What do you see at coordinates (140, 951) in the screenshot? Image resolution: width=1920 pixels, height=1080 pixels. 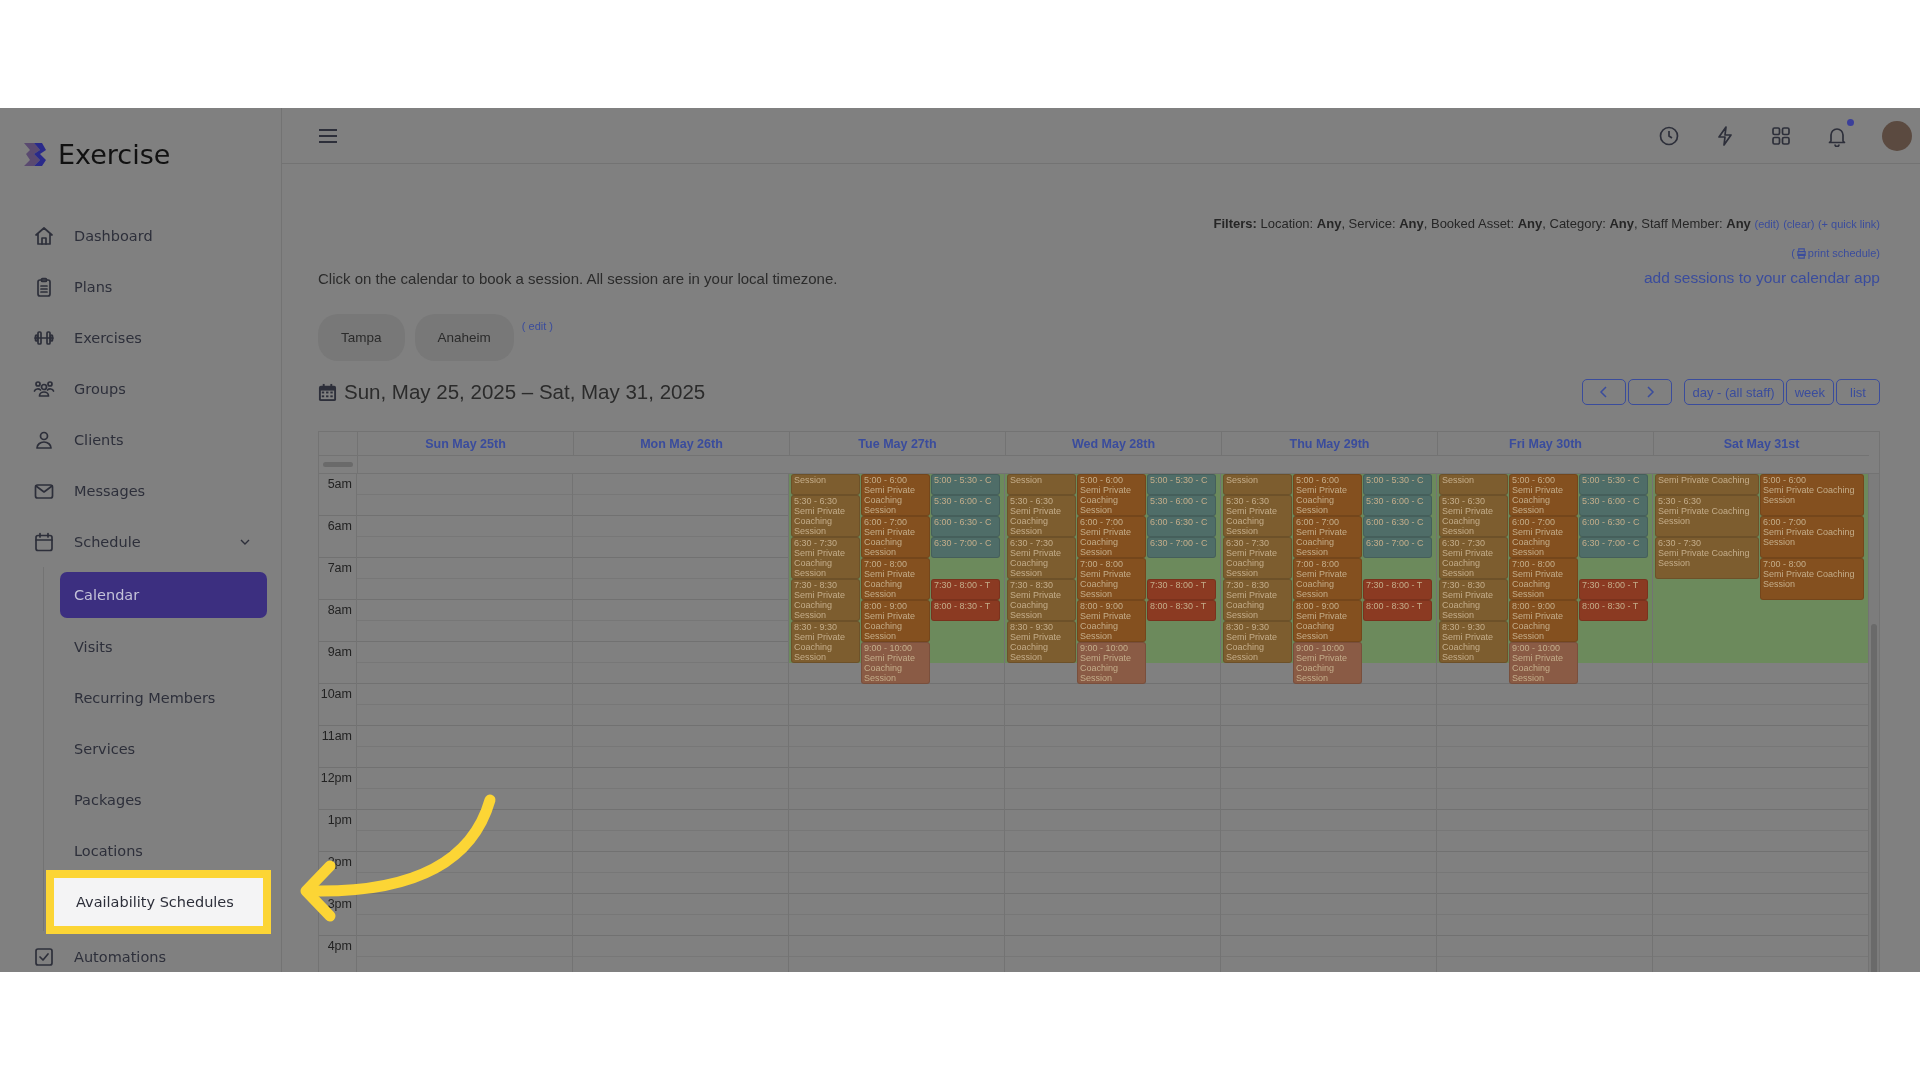 I see `sidebar-item: Automations` at bounding box center [140, 951].